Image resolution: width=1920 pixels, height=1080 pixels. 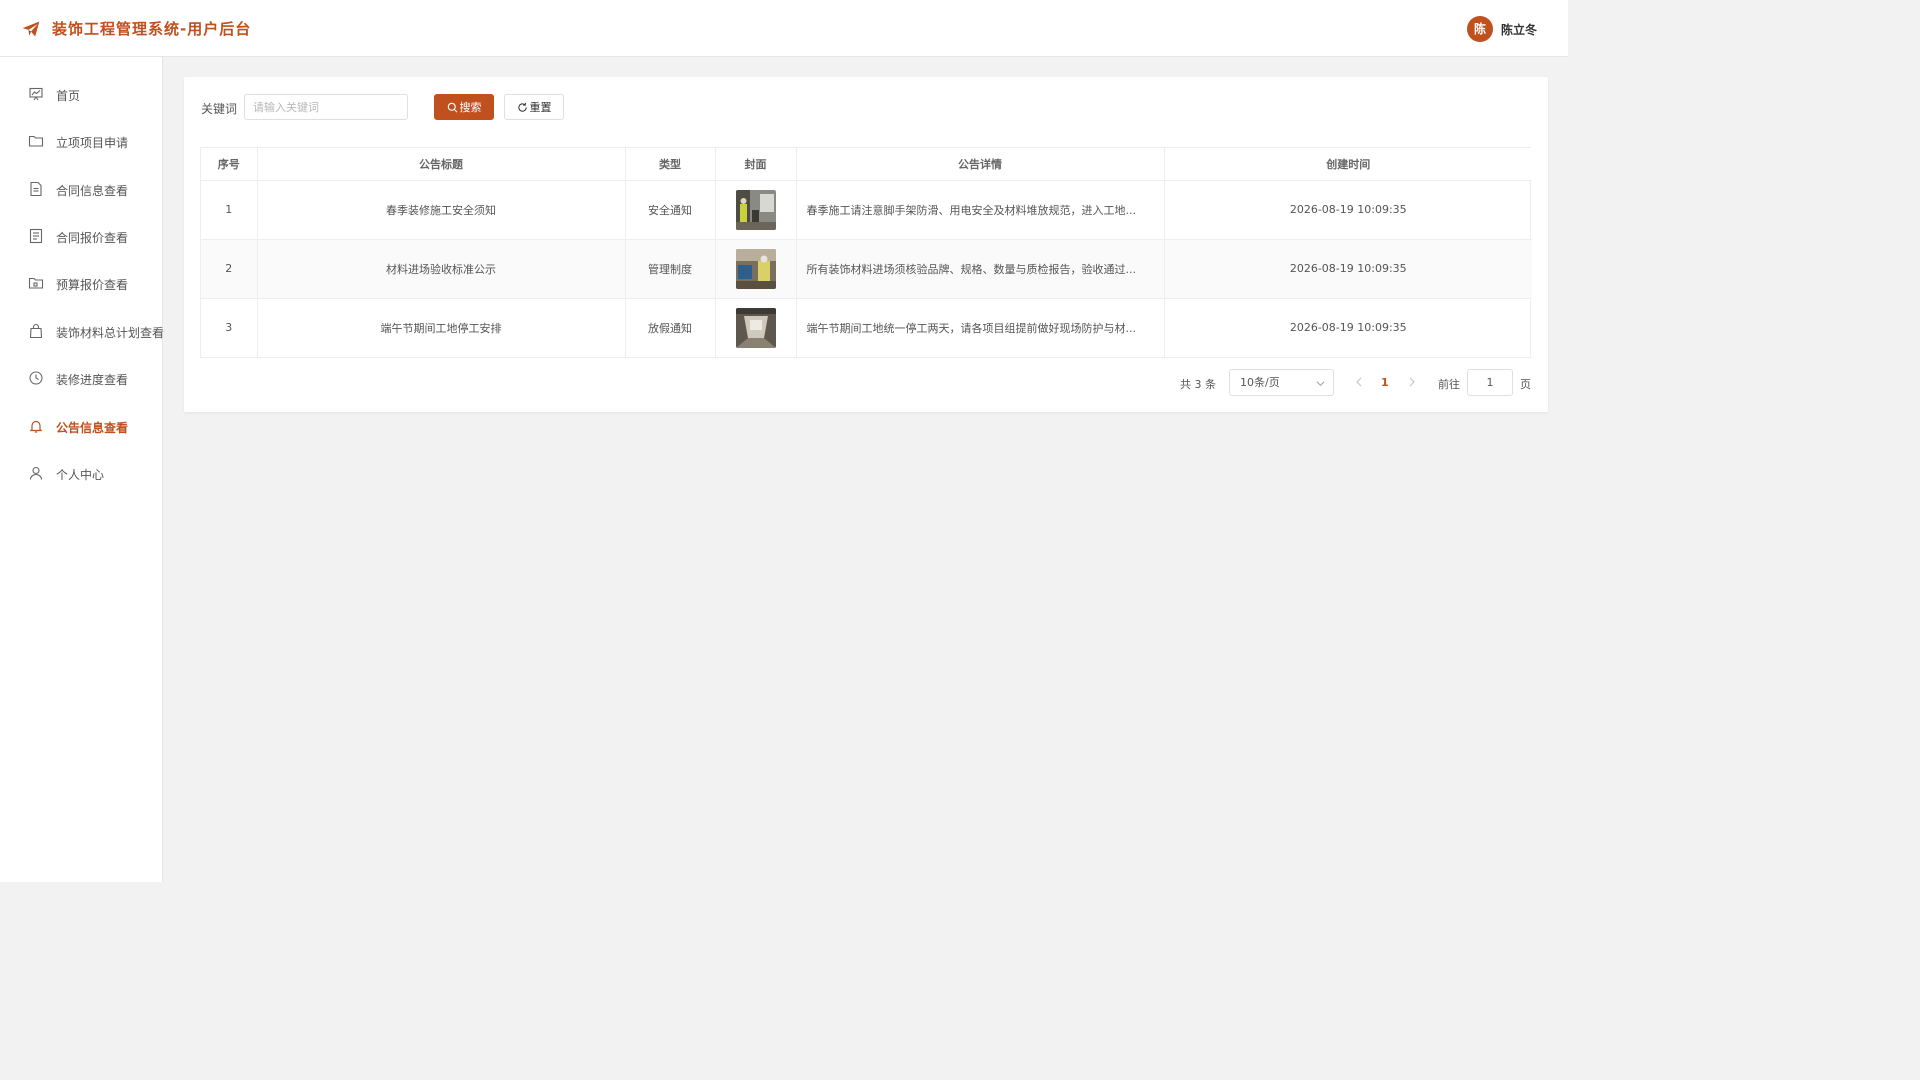 I want to click on sidebar-item-project-apply: 立项项目申请, so click(x=81, y=141).